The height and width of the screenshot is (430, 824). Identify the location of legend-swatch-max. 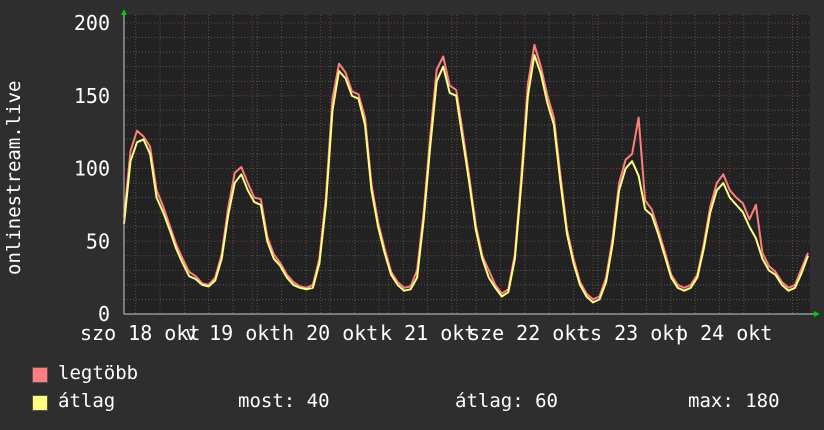
(40, 375).